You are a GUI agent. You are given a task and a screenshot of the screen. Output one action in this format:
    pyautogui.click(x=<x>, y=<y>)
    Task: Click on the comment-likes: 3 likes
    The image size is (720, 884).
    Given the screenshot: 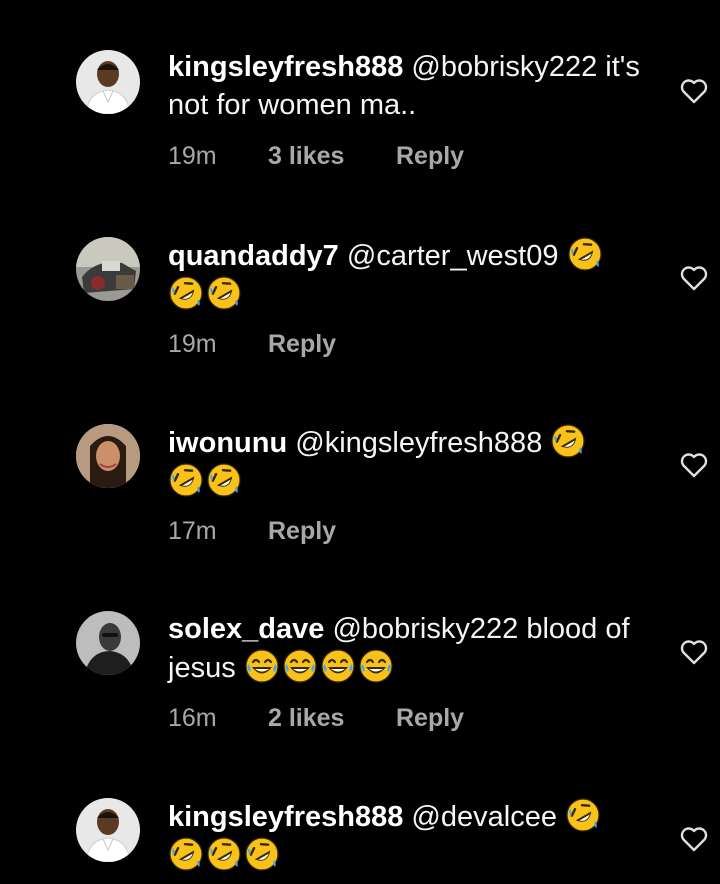 What is the action you would take?
    pyautogui.click(x=332, y=156)
    